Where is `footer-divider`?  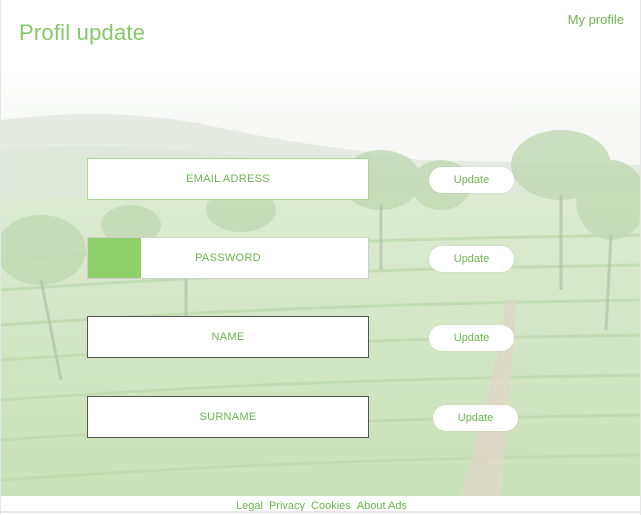
footer-divider is located at coordinates (320, 512).